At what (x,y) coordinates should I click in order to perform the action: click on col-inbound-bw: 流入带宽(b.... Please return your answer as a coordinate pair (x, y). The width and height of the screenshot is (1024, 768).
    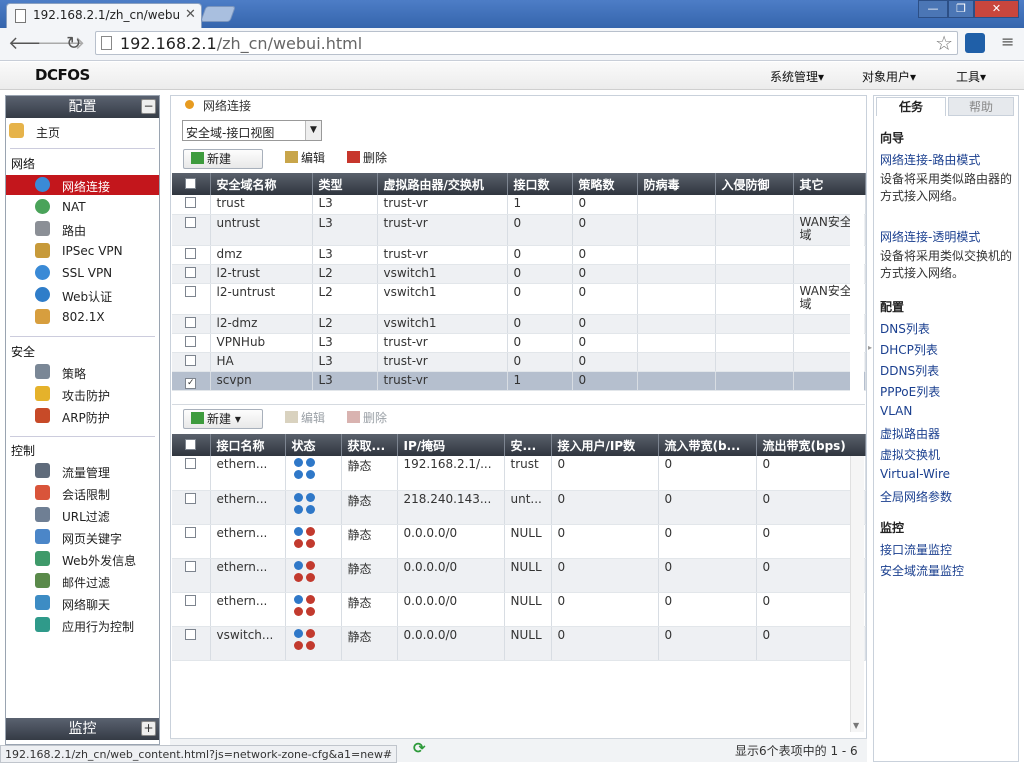
    Looking at the image, I should click on (707, 445).